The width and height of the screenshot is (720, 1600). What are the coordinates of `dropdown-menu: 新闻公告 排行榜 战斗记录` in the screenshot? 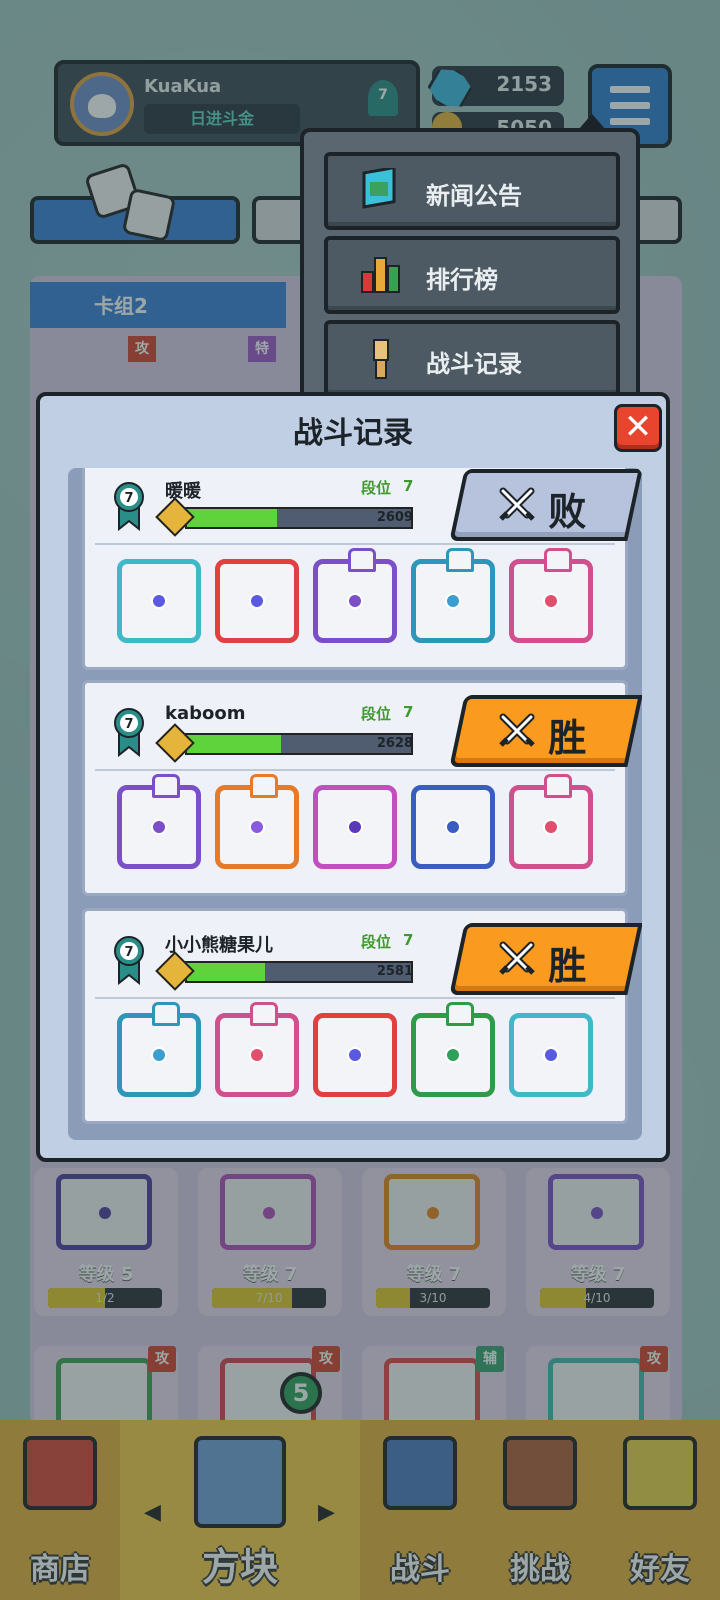 It's located at (470, 262).